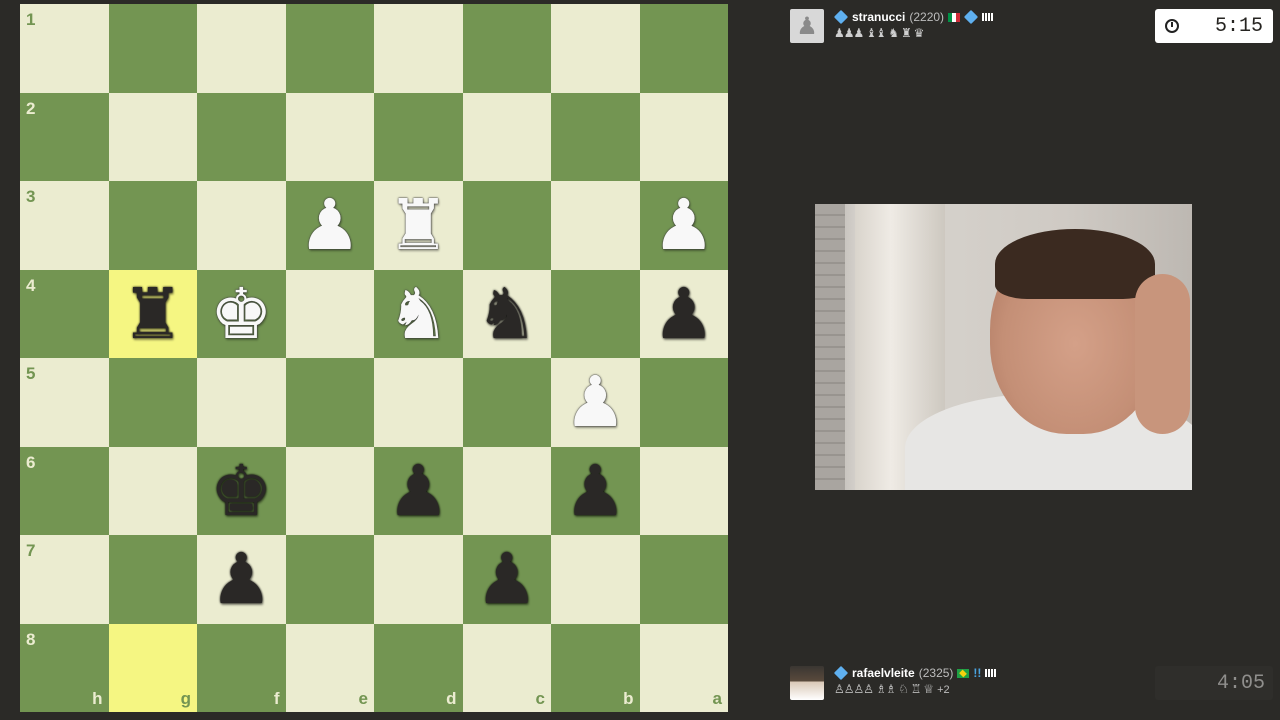 Image resolution: width=1280 pixels, height=720 pixels. Describe the element at coordinates (506, 225) in the screenshot. I see `square-c3` at that location.